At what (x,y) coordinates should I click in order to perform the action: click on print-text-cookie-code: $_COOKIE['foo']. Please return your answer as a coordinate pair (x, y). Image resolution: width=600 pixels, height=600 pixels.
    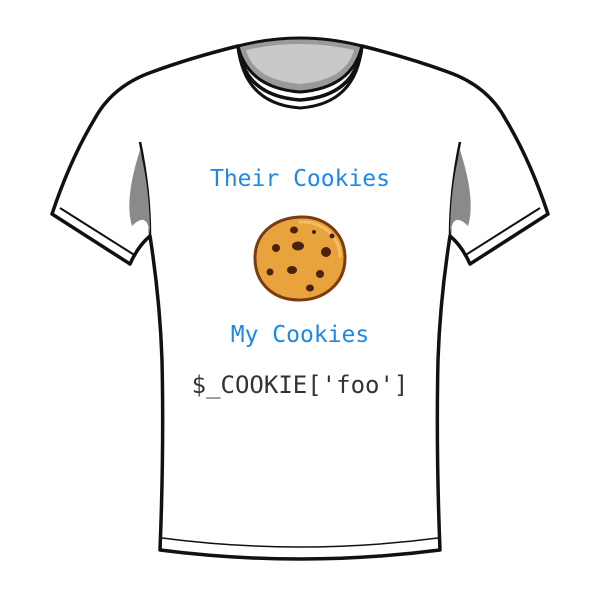
    Looking at the image, I should click on (300, 385).